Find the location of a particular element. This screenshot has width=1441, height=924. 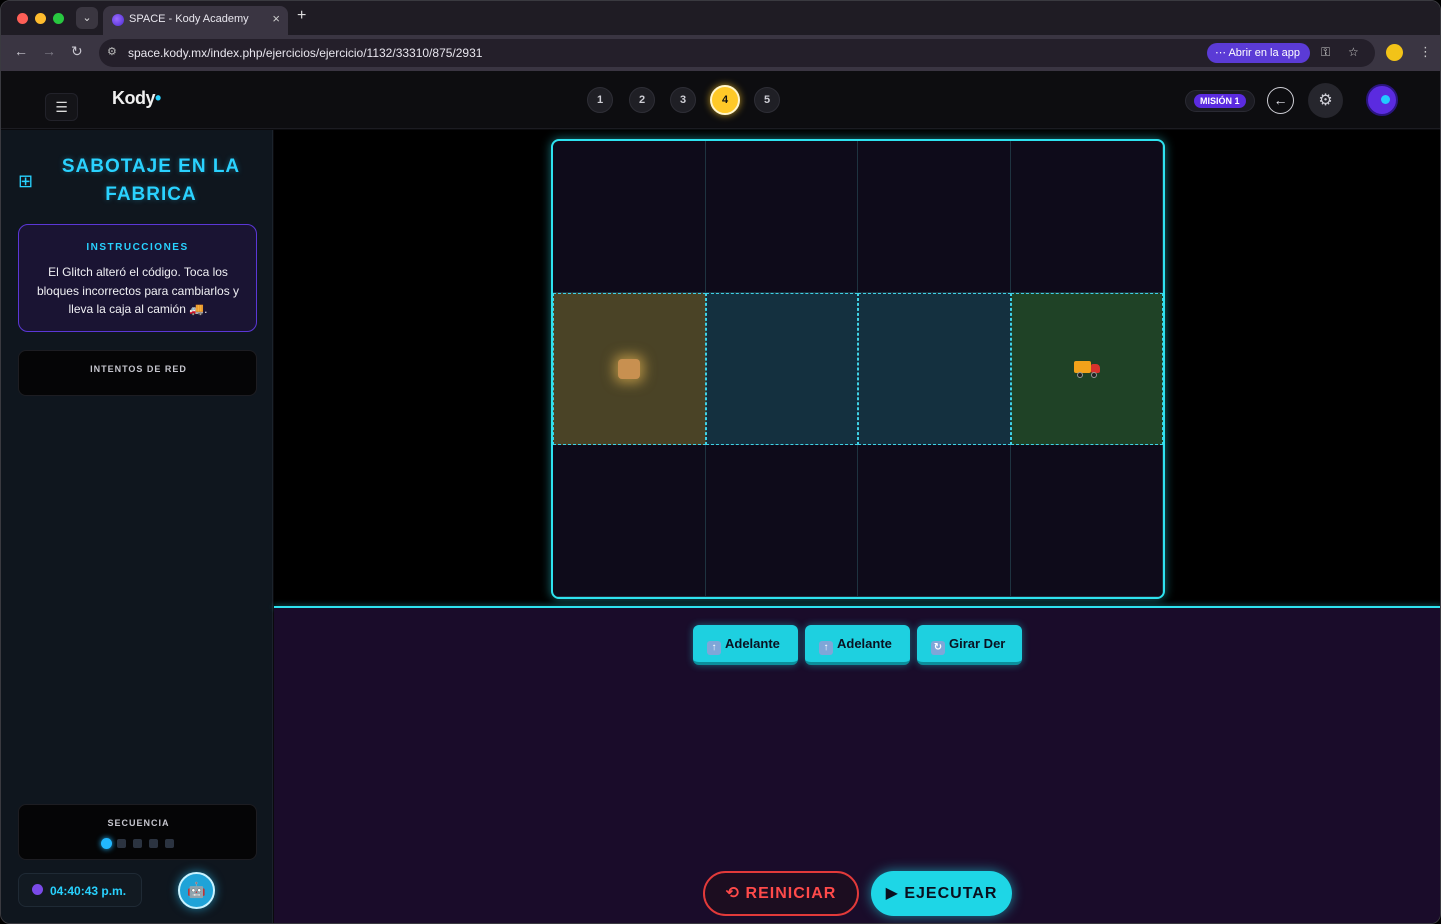

password-key-icon: ⚿ is located at coordinates (1325, 52).